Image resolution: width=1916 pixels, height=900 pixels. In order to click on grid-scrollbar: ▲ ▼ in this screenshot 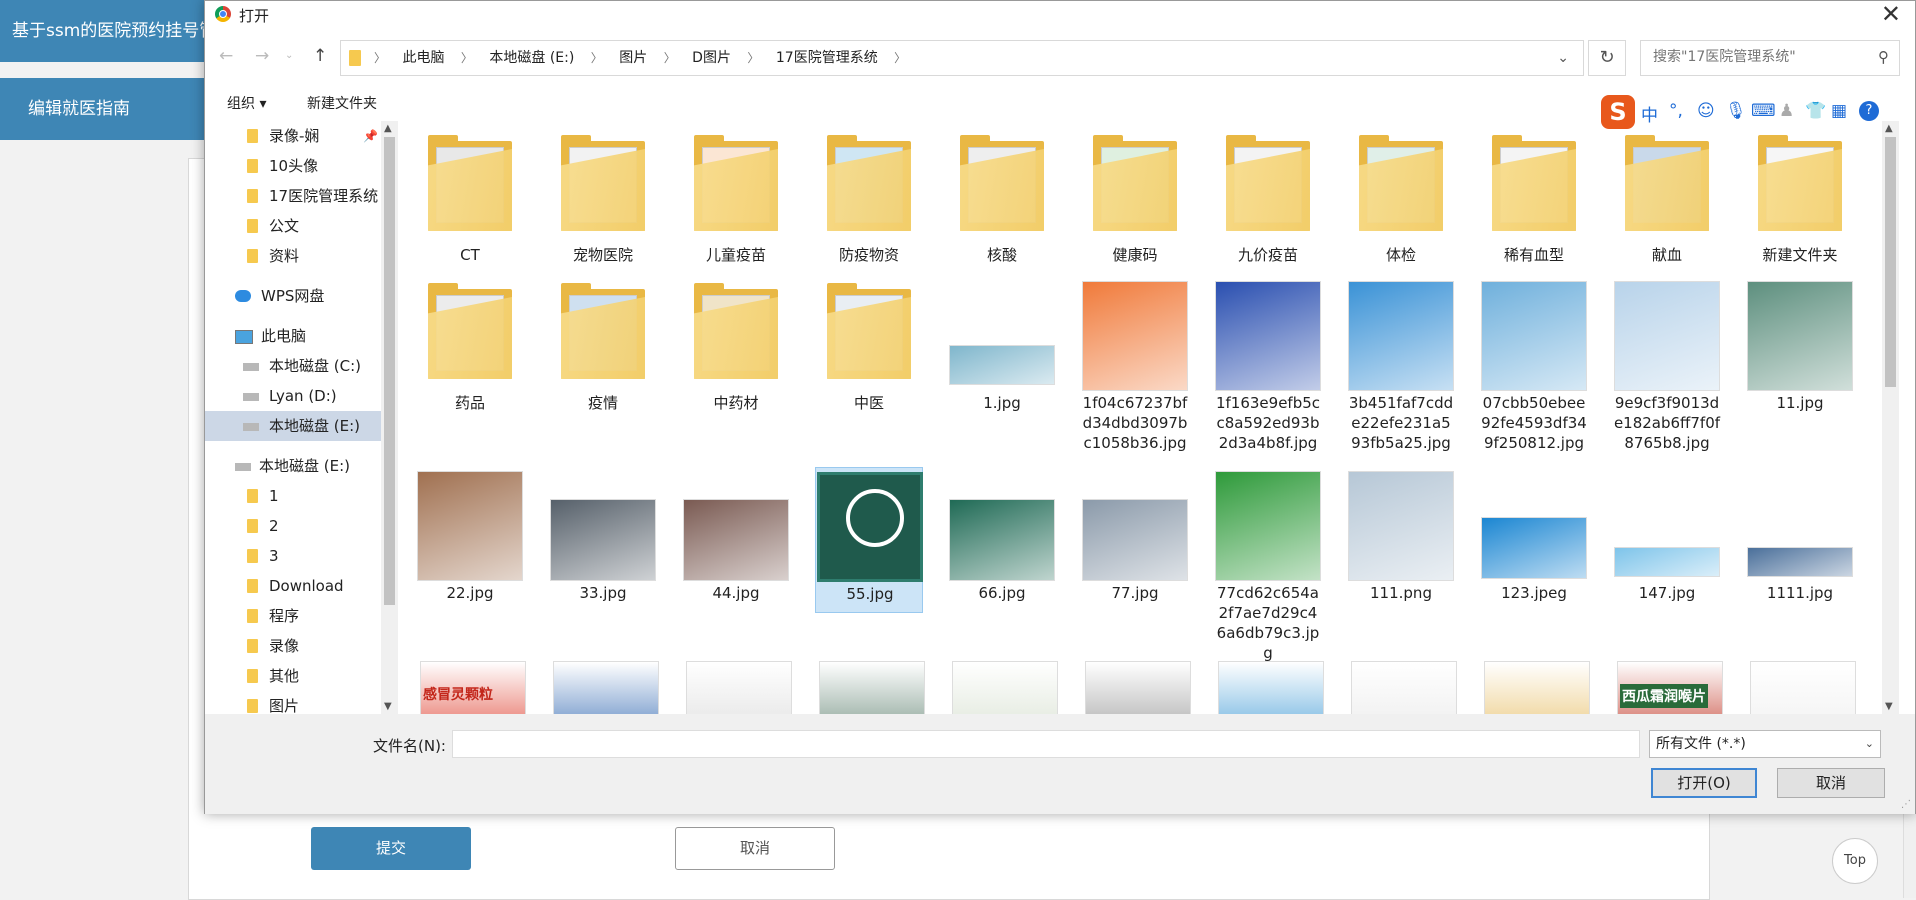, I will do `click(1890, 417)`.